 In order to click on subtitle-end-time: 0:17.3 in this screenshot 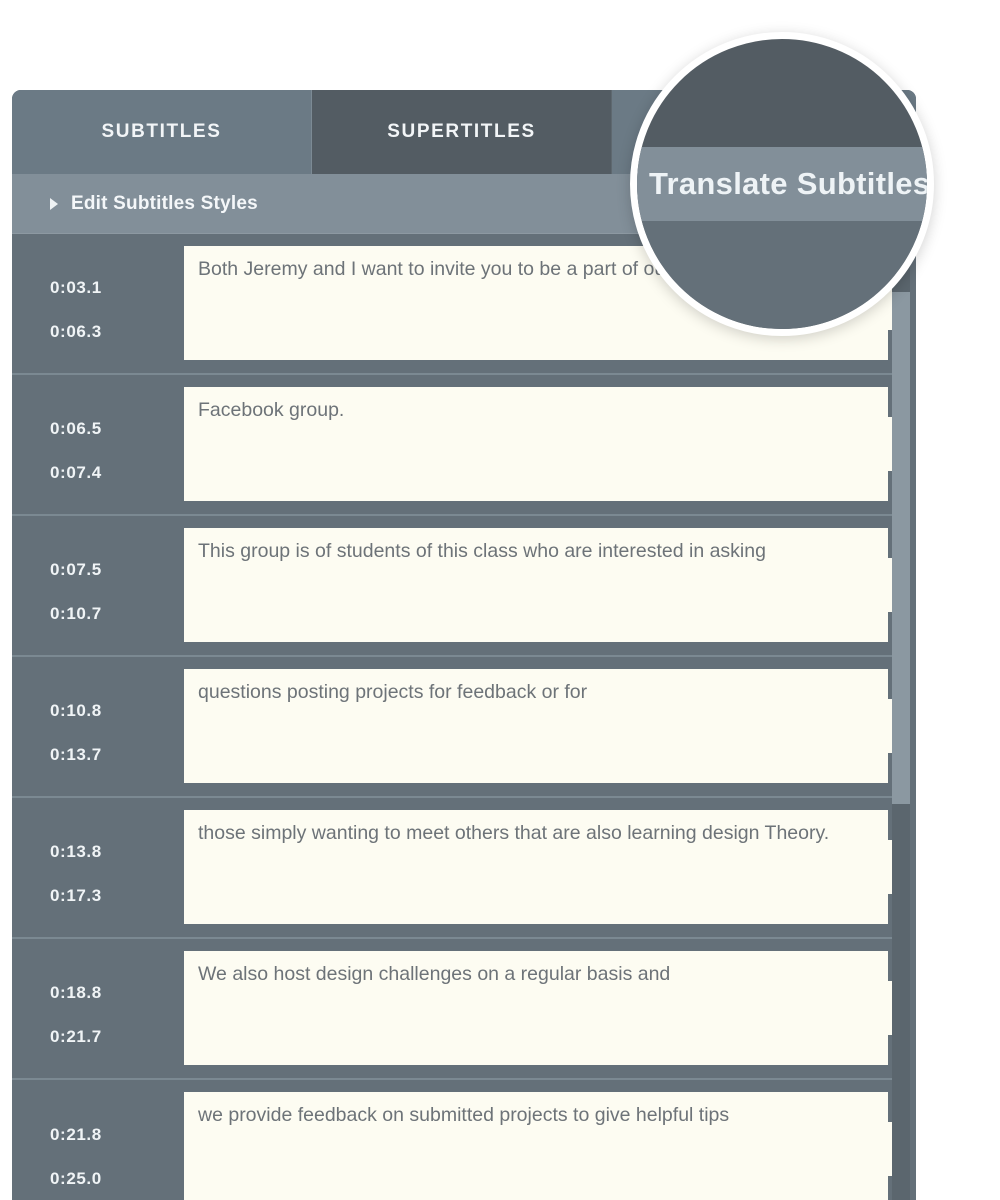, I will do `click(76, 896)`.